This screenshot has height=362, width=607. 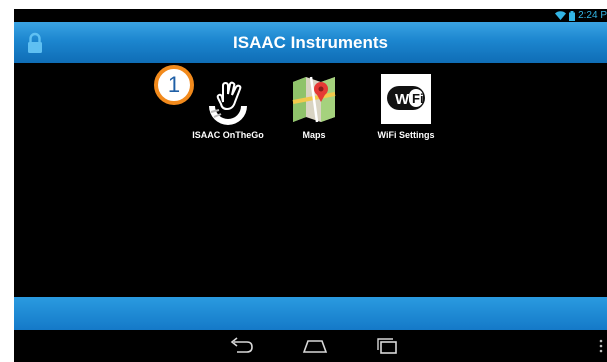 I want to click on app-title: ISAAC Instruments, so click(x=310, y=42).